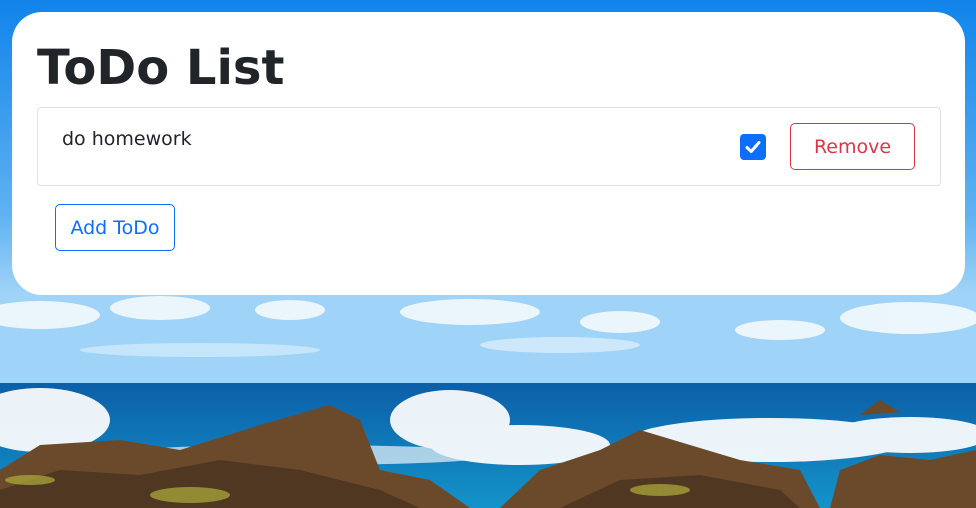 This screenshot has width=976, height=508. I want to click on todo-item-text: do homework, so click(127, 139).